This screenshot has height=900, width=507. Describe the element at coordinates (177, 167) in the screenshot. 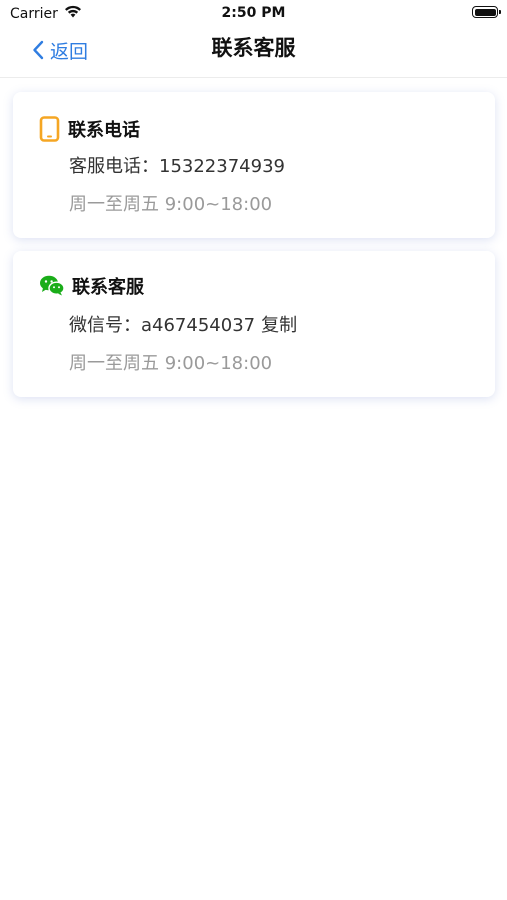

I see `phone-number: 客服电话：15322374939` at that location.